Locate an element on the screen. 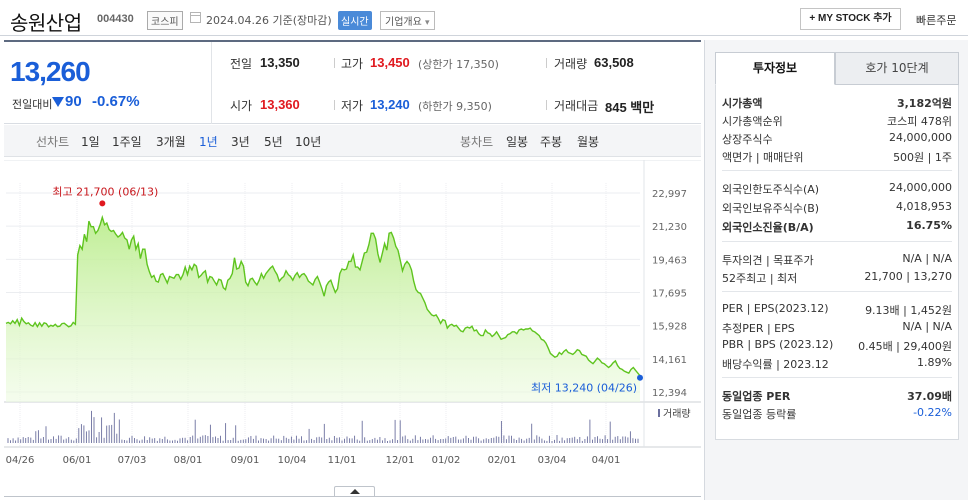  info-value: 16.75% is located at coordinates (929, 225).